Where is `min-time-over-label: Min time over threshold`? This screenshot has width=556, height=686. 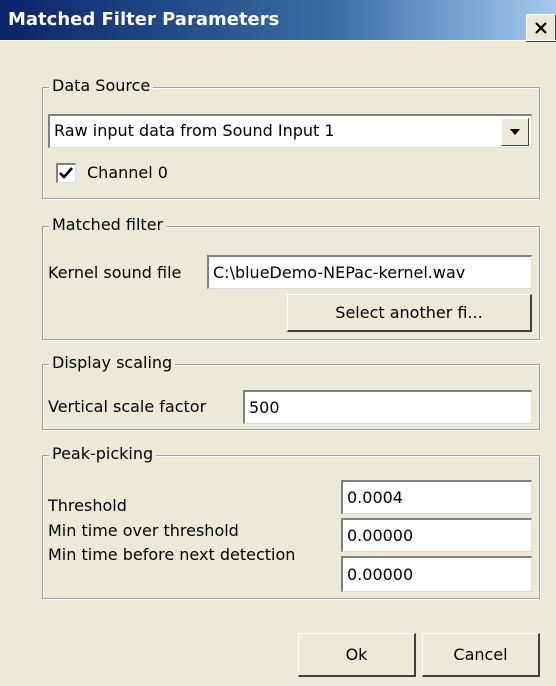 min-time-over-label: Min time over threshold is located at coordinates (143, 530).